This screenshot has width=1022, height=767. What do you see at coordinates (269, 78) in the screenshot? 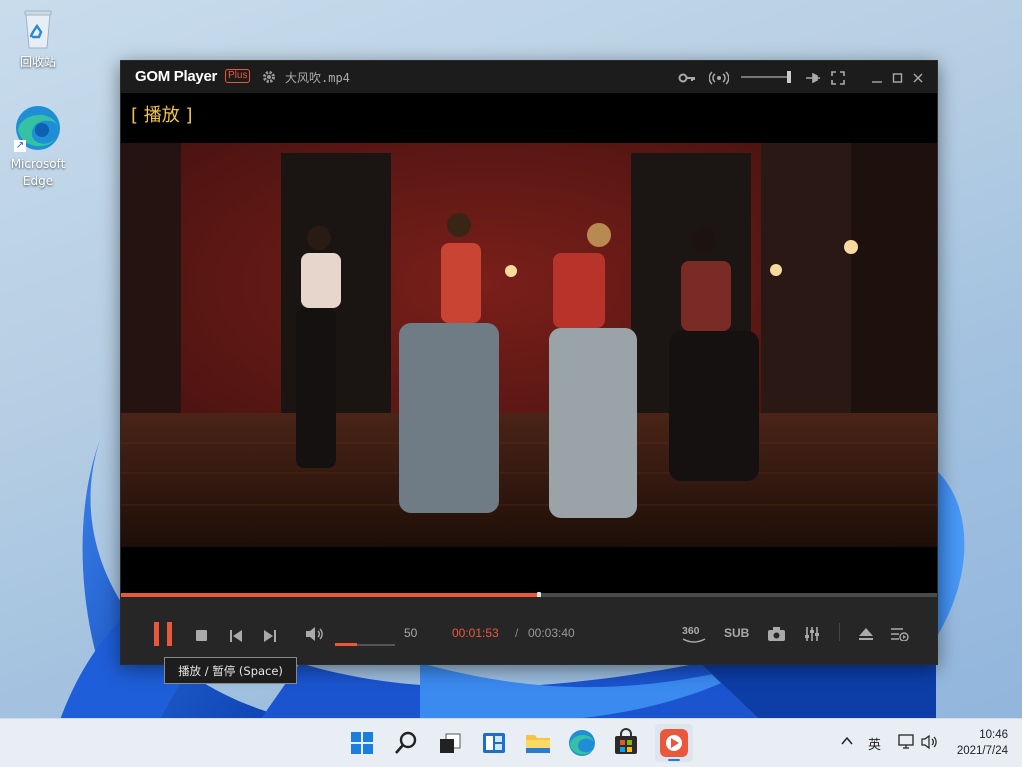
I see `gear-icon` at bounding box center [269, 78].